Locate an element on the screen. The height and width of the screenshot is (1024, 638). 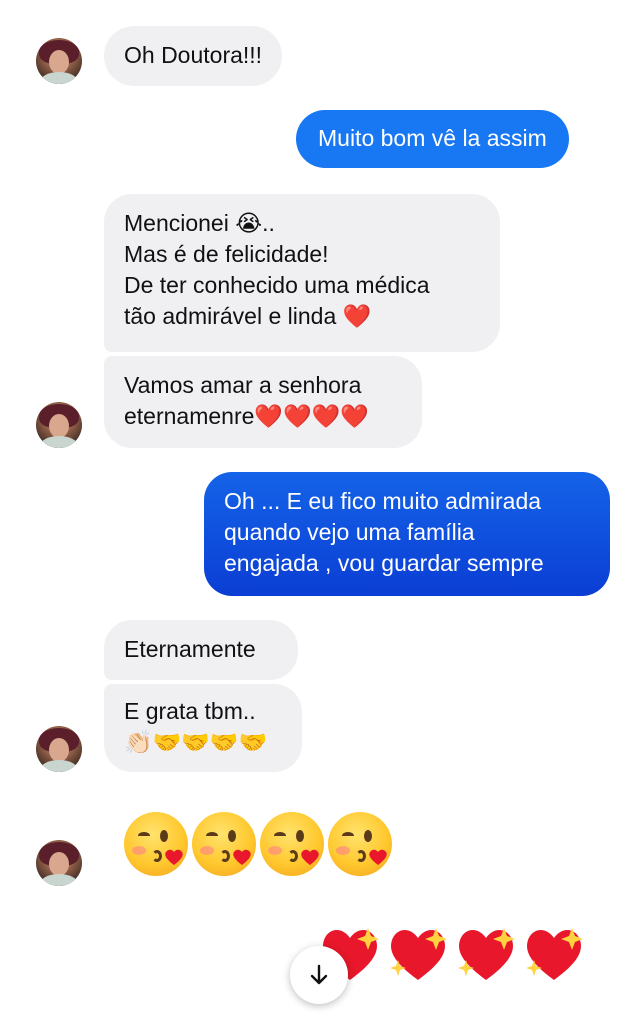
scroll-to-bottom-button is located at coordinates (319, 975).